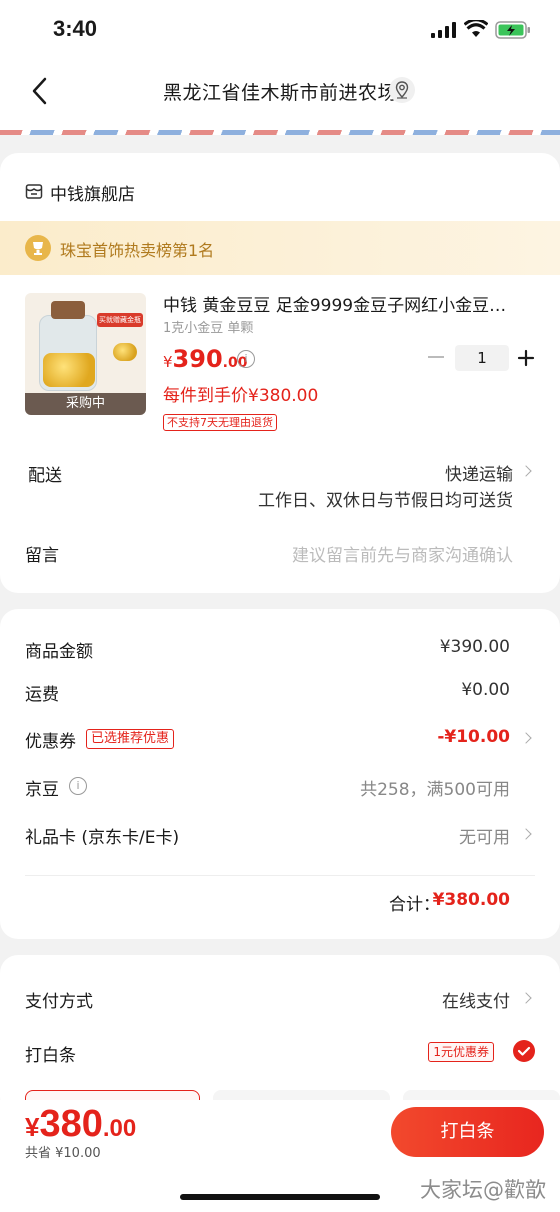  Describe the element at coordinates (50, 1056) in the screenshot. I see `baitiao-label: 打白条` at that location.